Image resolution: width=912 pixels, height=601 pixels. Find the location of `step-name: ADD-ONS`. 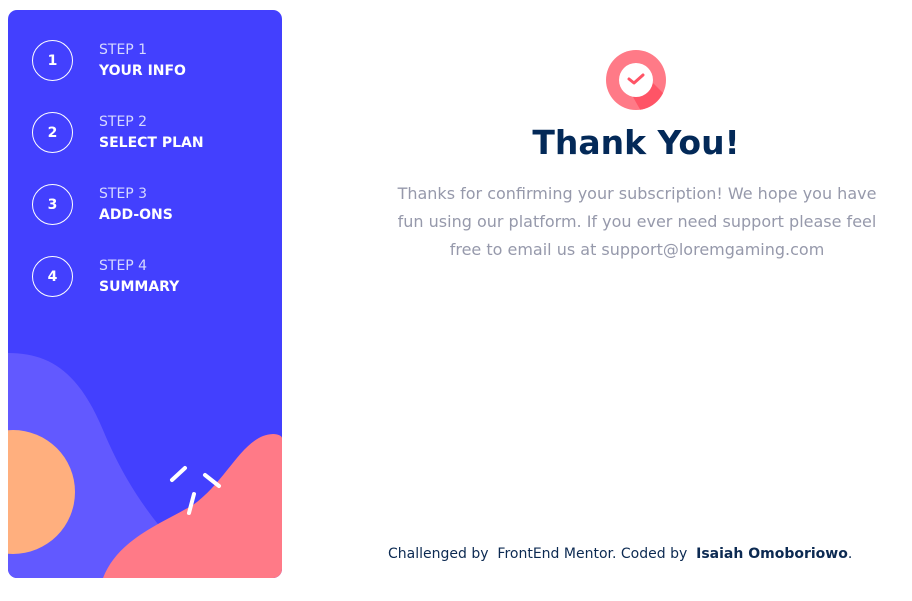

step-name: ADD-ONS is located at coordinates (136, 215).